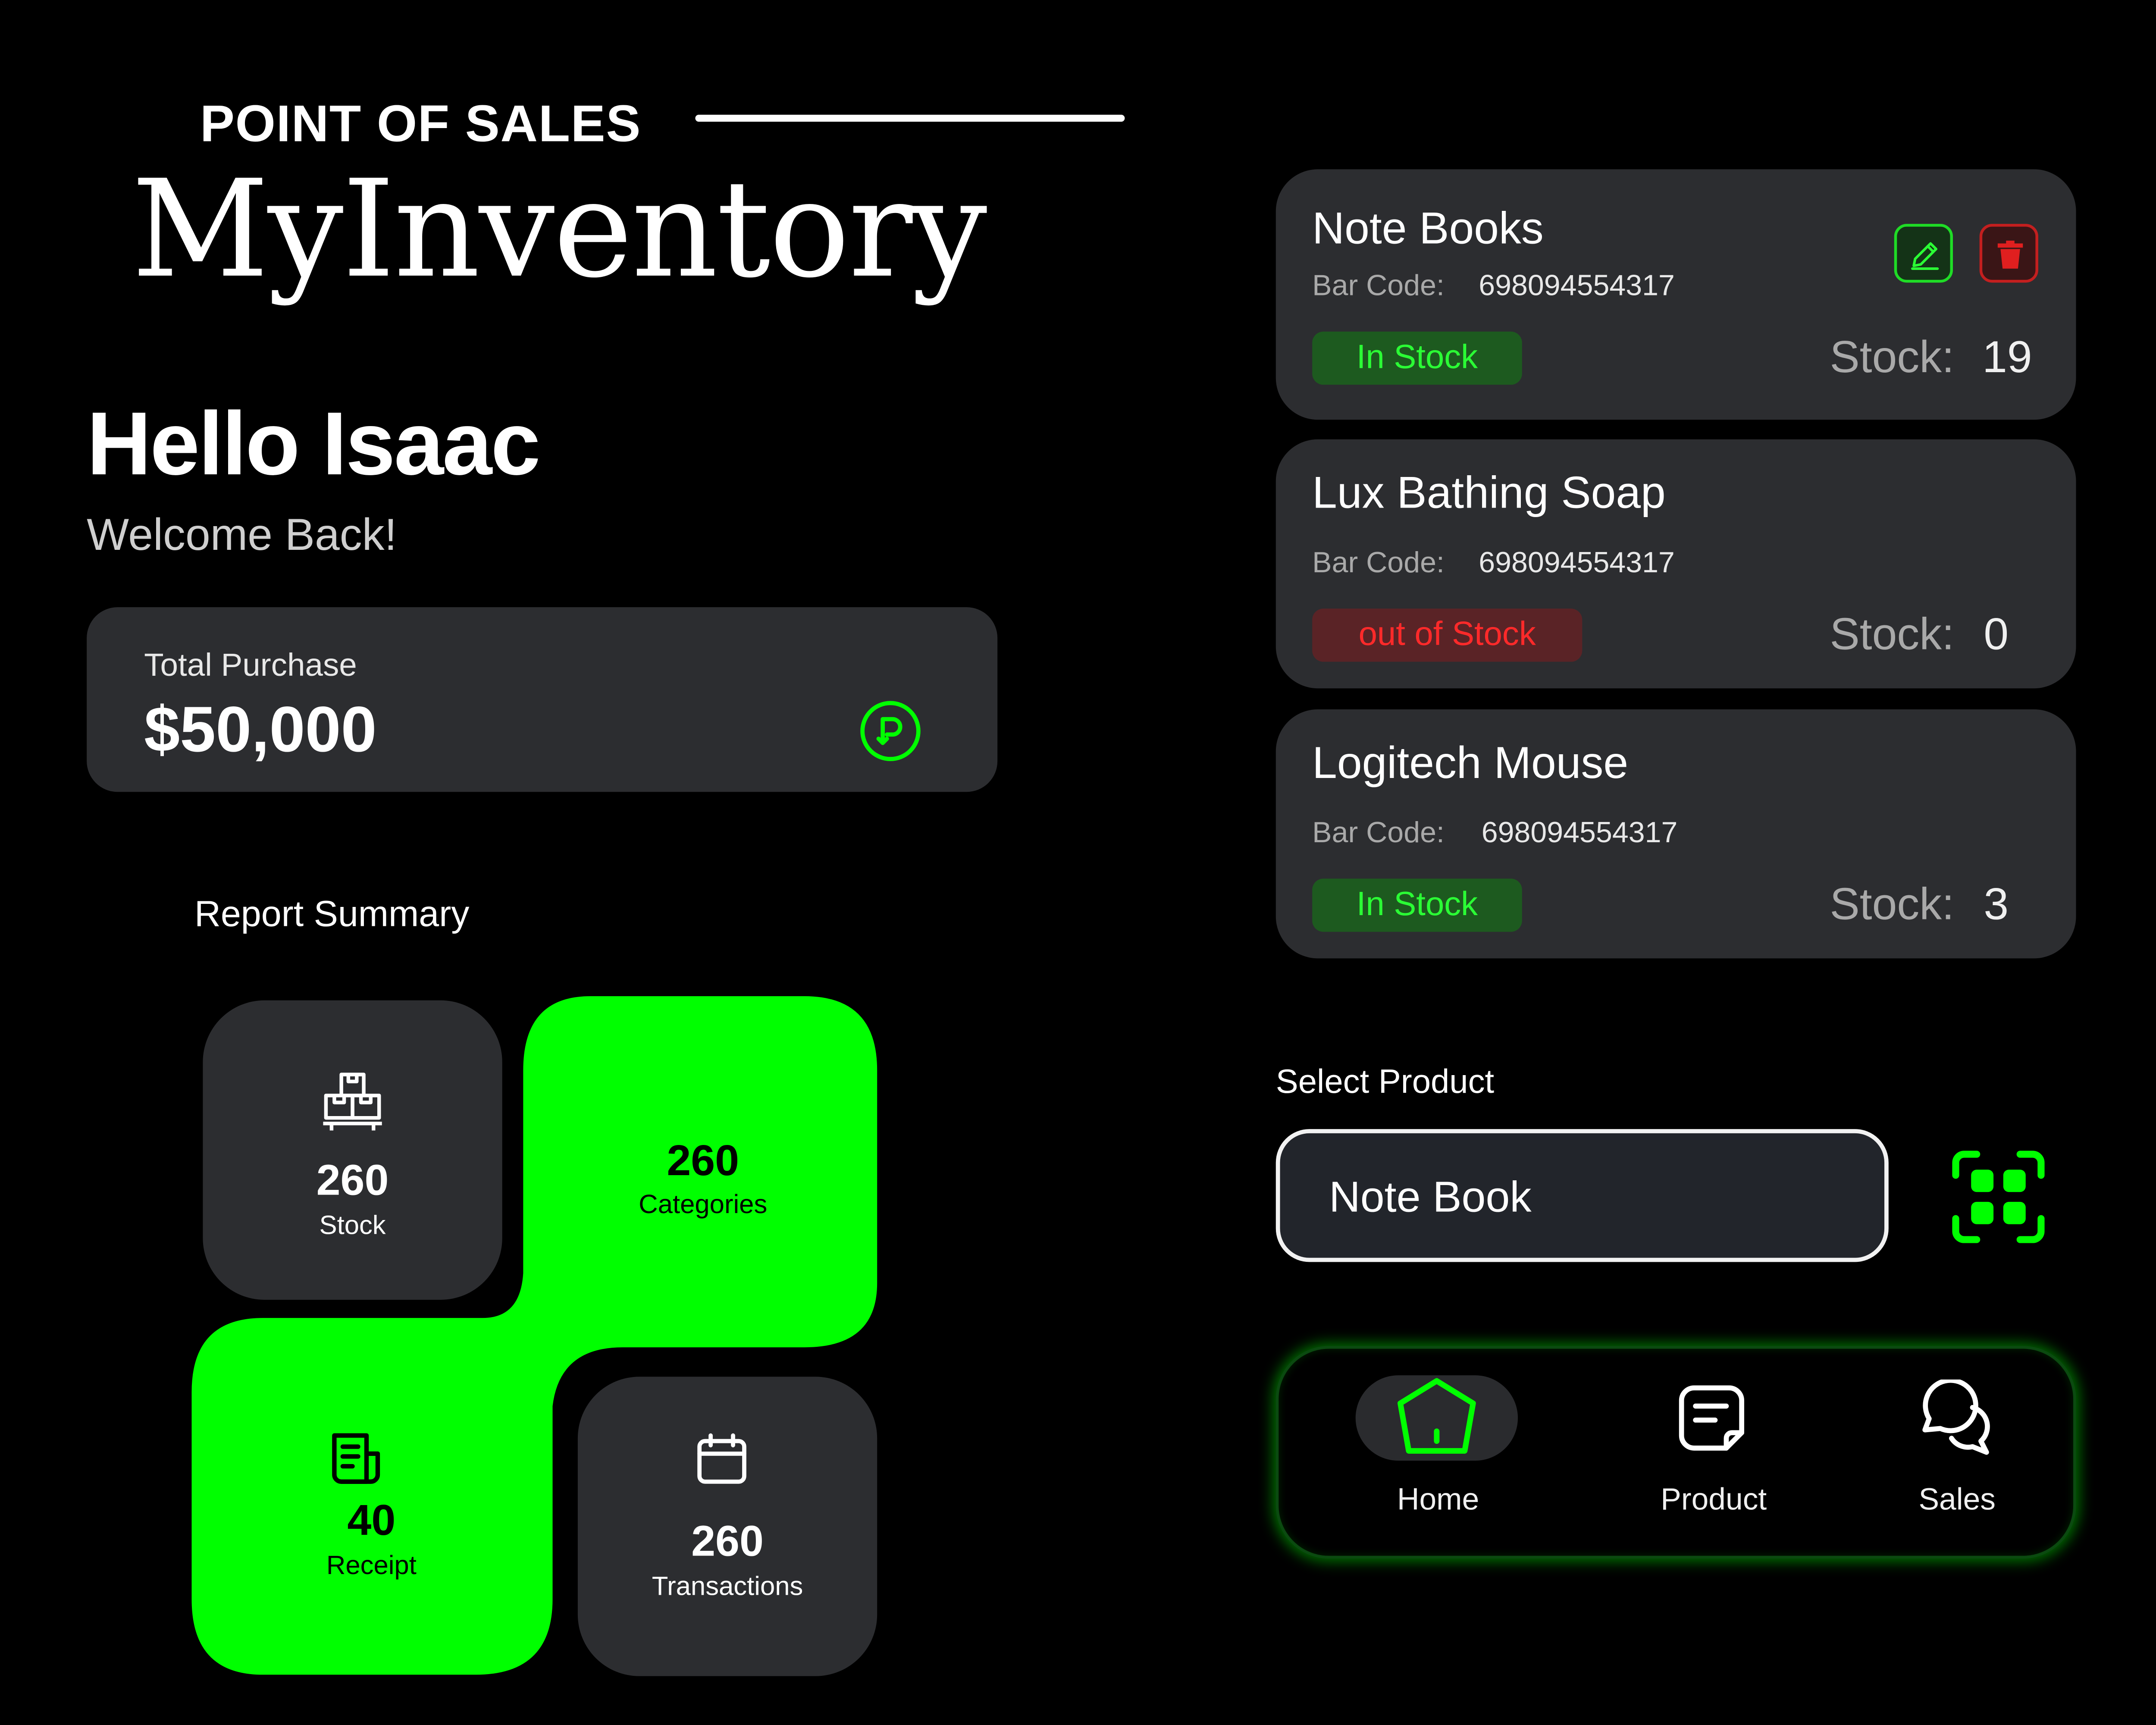 The image size is (2156, 1725). I want to click on report-tile-categories: 260 Categories, so click(703, 1175).